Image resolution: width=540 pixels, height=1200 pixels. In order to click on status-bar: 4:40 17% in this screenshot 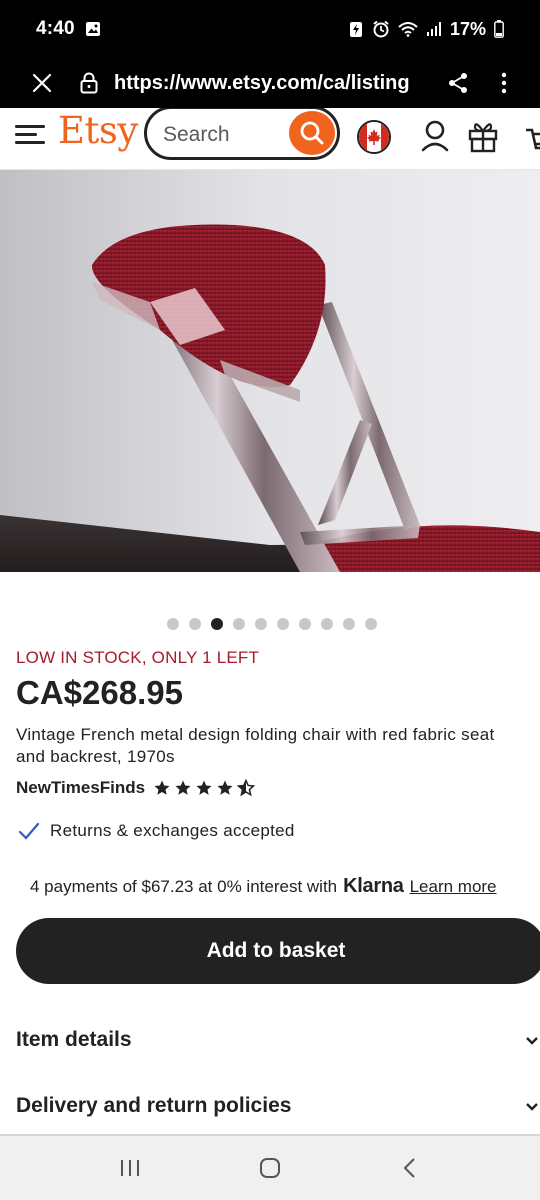, I will do `click(270, 29)`.